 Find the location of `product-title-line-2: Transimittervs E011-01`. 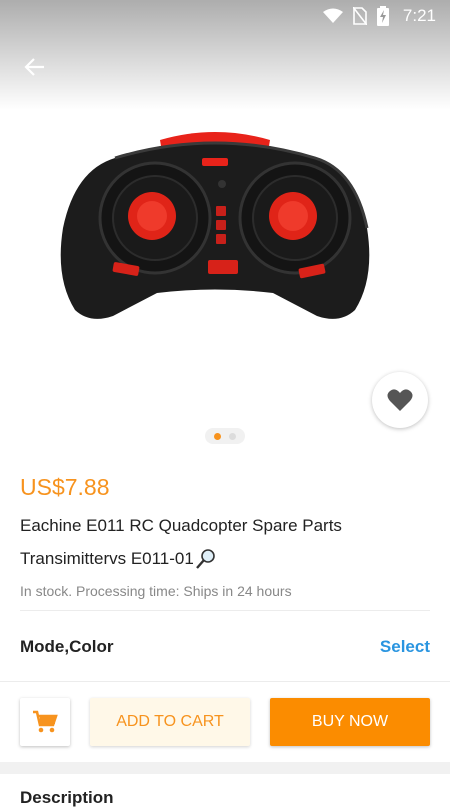

product-title-line-2: Transimittervs E011-01 is located at coordinates (118, 559).